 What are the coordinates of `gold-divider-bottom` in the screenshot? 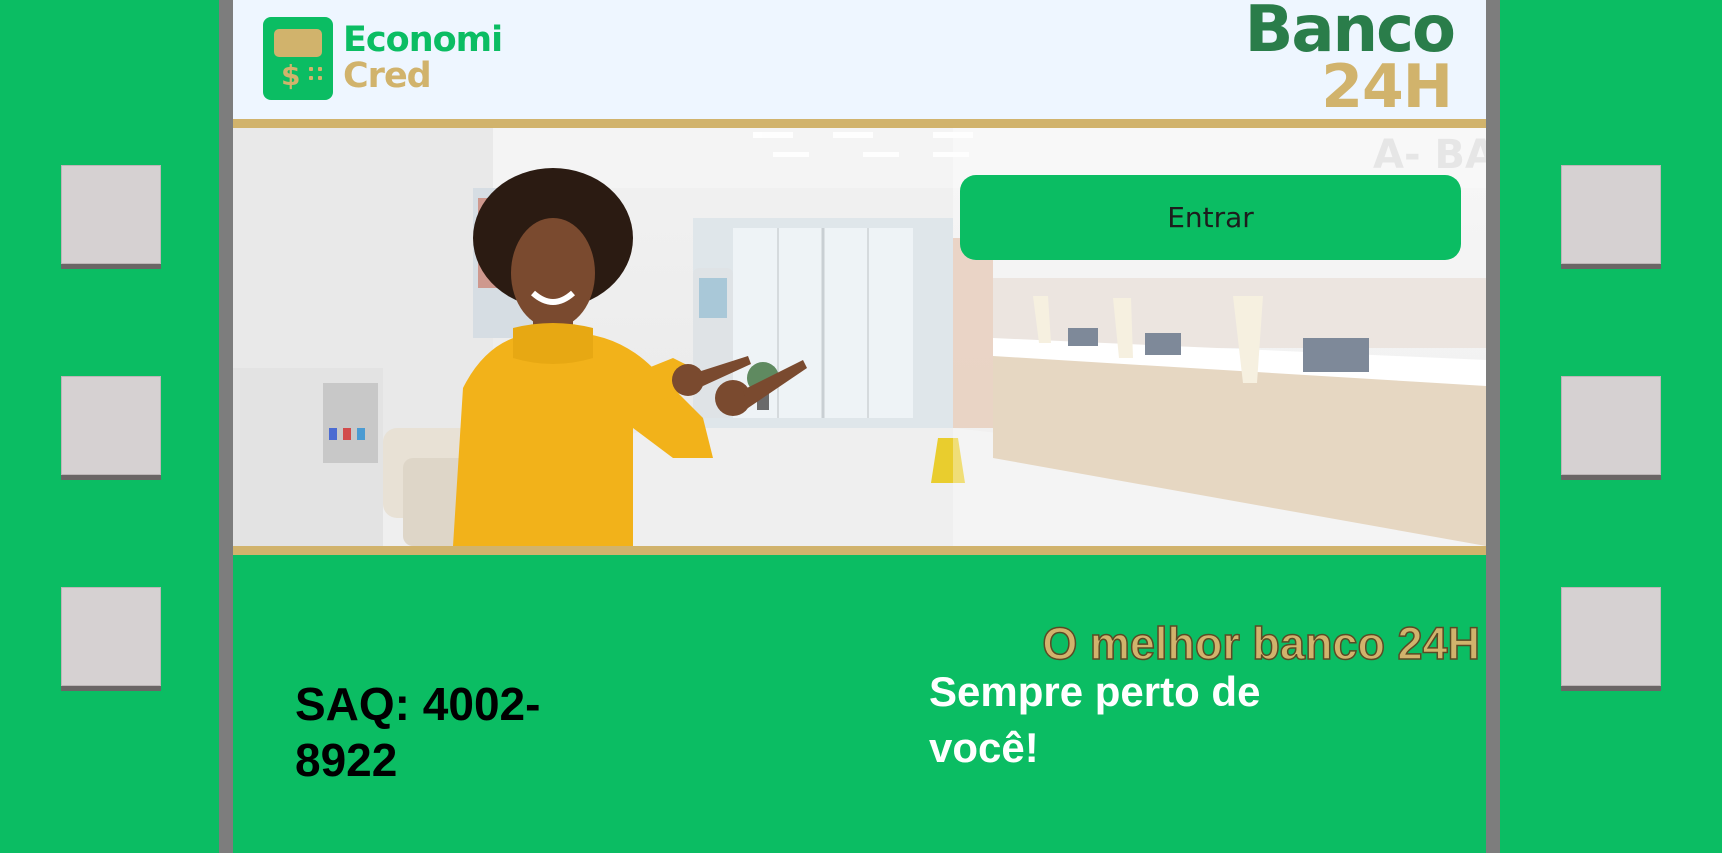 It's located at (859, 550).